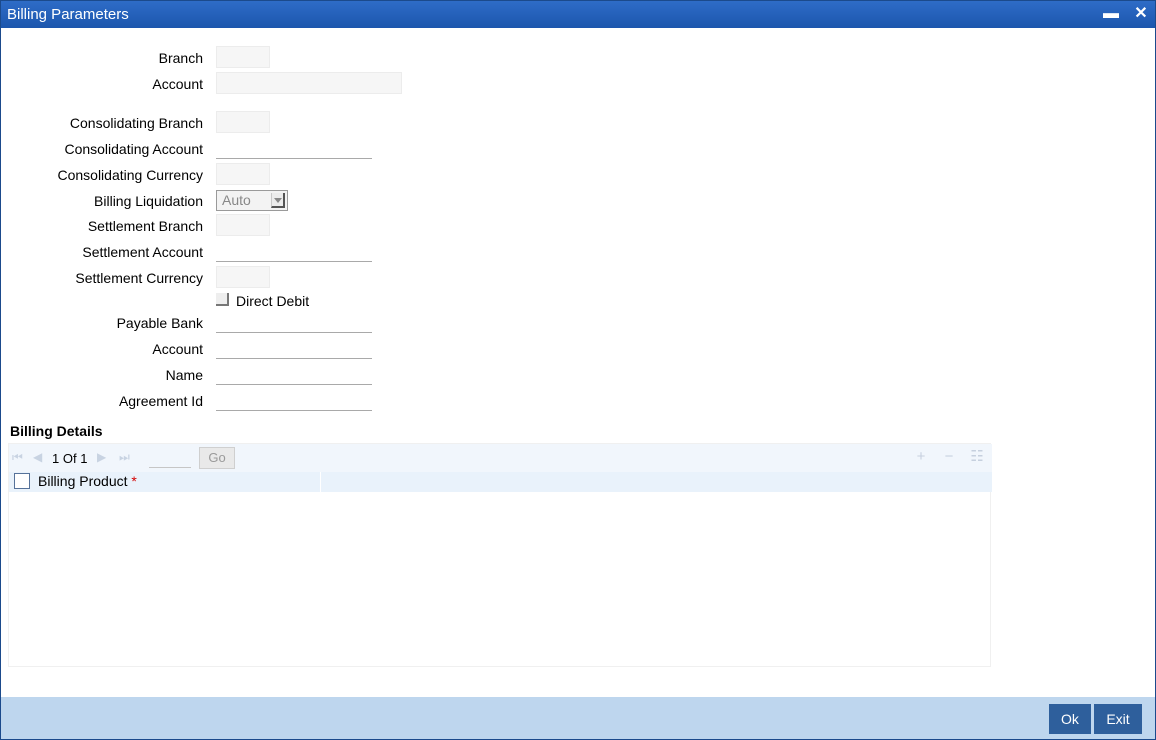  What do you see at coordinates (159, 323) in the screenshot?
I see `payable-bank-label: Payable Bank` at bounding box center [159, 323].